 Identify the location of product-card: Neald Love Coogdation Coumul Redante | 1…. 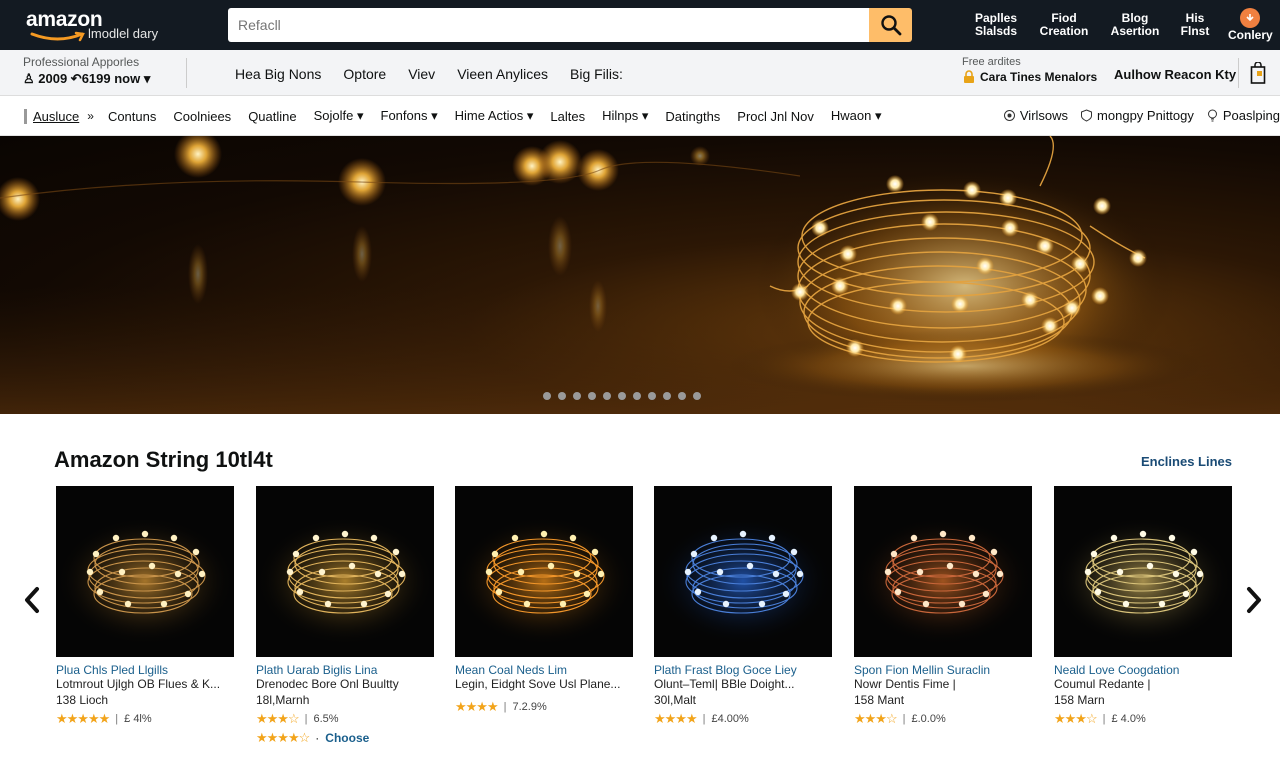
(1143, 606).